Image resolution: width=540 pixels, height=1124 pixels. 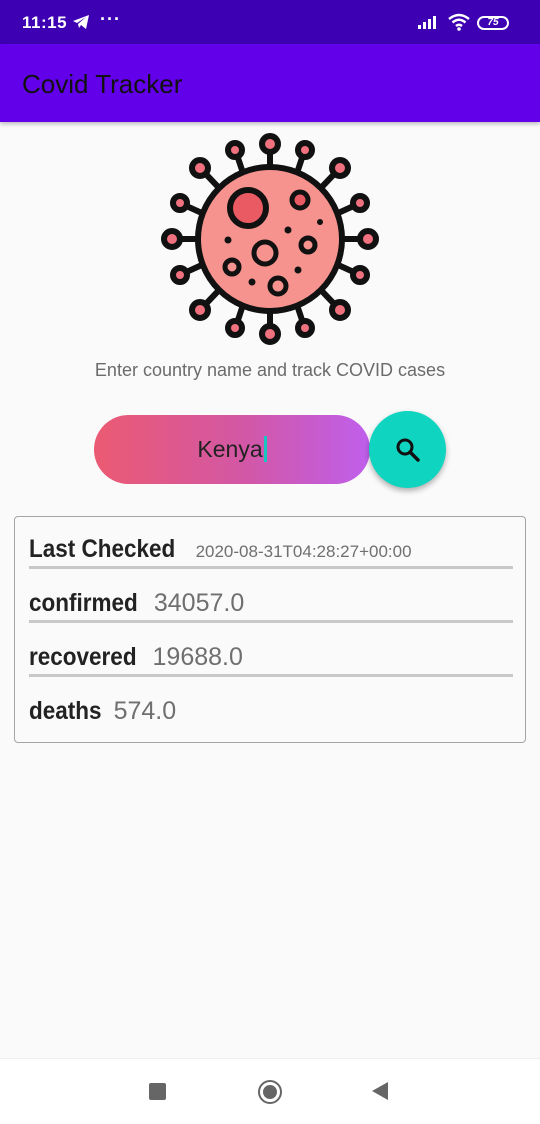 What do you see at coordinates (270, 242) in the screenshot?
I see `virus-icon` at bounding box center [270, 242].